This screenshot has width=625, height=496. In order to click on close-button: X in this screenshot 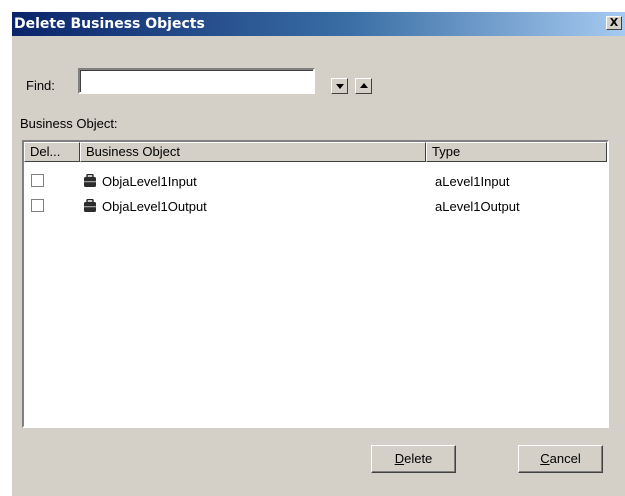, I will do `click(614, 23)`.